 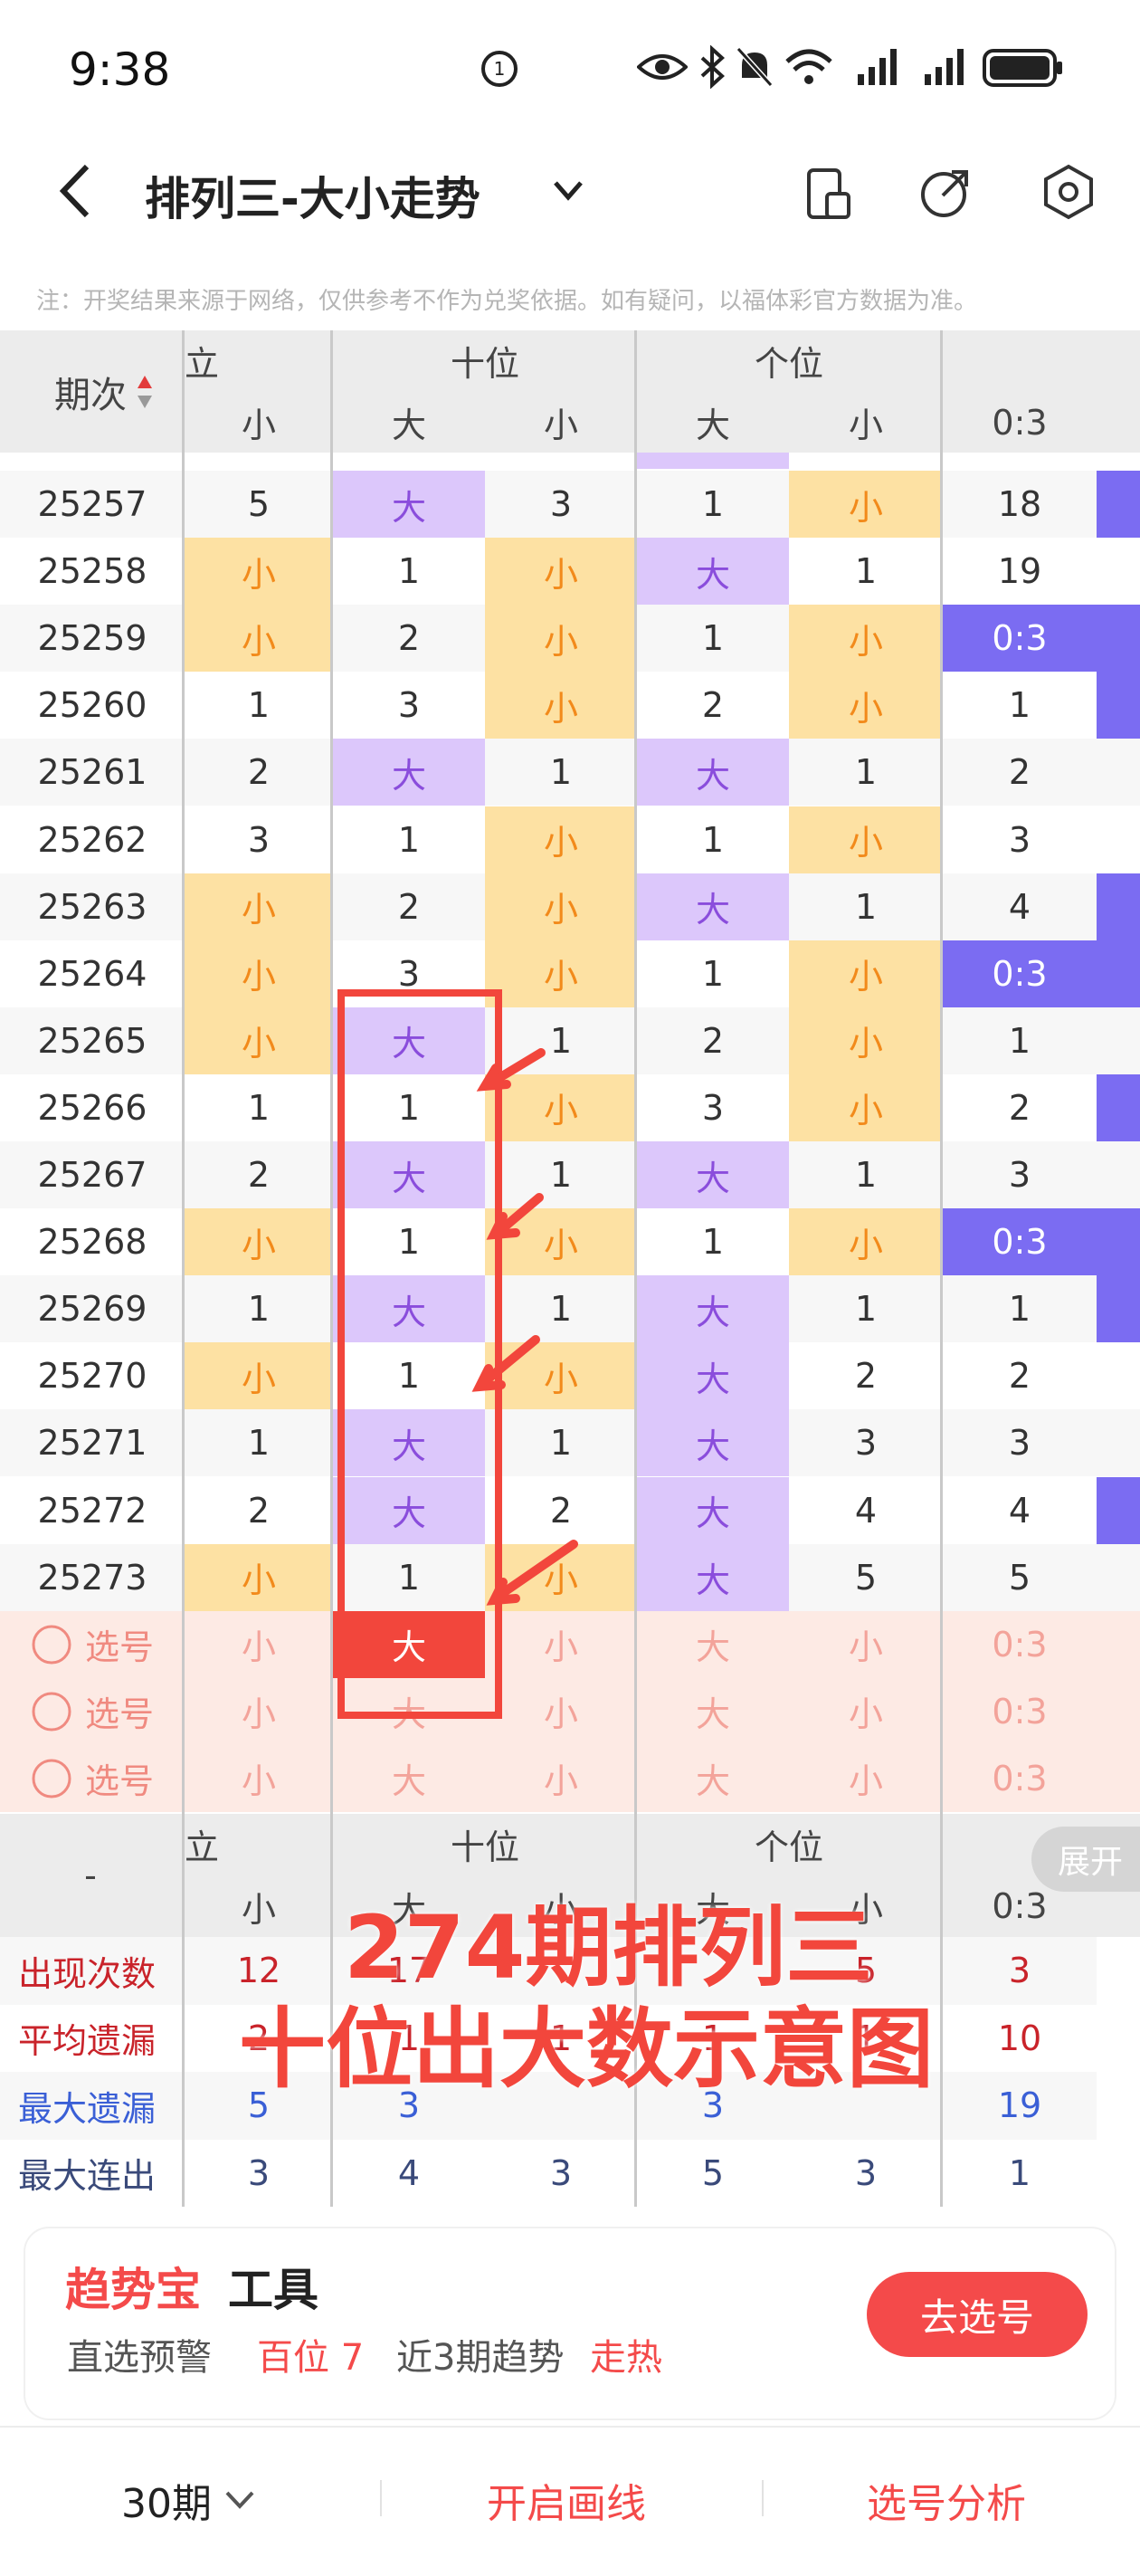 I want to click on warn-label: 直选预警, so click(x=140, y=2358).